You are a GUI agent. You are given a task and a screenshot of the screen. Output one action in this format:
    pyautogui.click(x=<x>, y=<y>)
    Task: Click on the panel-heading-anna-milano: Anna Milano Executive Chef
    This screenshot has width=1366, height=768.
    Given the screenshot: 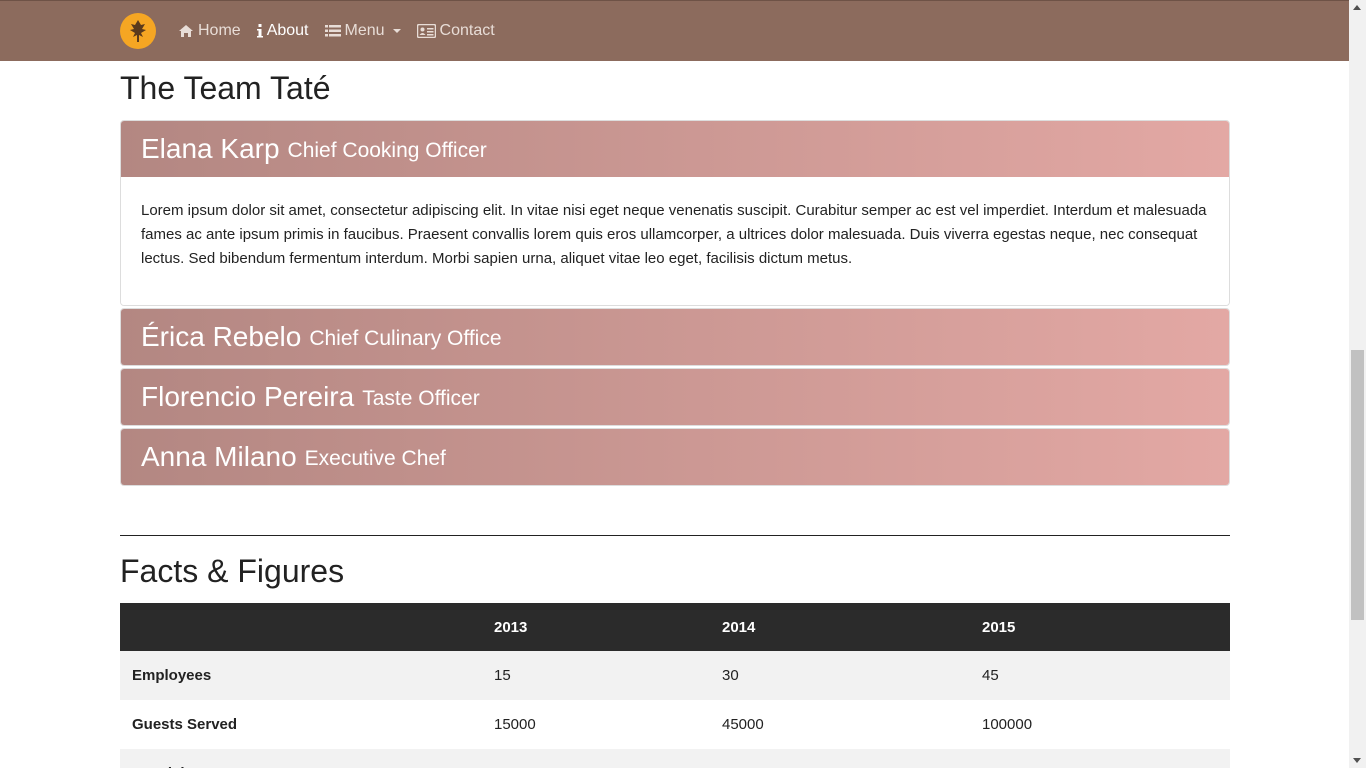 What is the action you would take?
    pyautogui.click(x=675, y=457)
    